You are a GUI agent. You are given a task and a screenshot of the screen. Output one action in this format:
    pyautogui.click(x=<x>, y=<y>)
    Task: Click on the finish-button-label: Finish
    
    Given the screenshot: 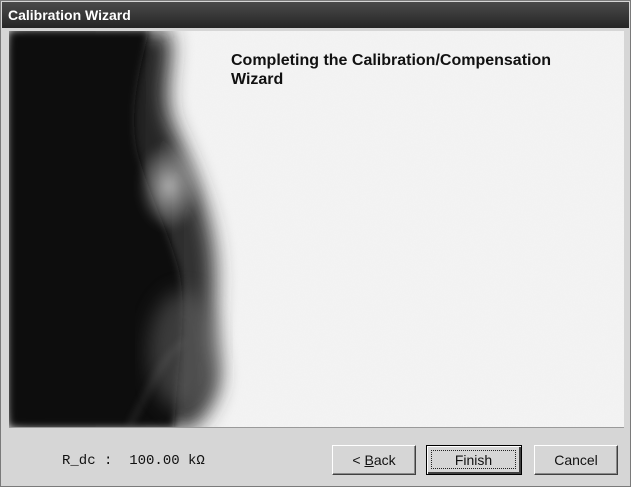 What is the action you would take?
    pyautogui.click(x=473, y=459)
    